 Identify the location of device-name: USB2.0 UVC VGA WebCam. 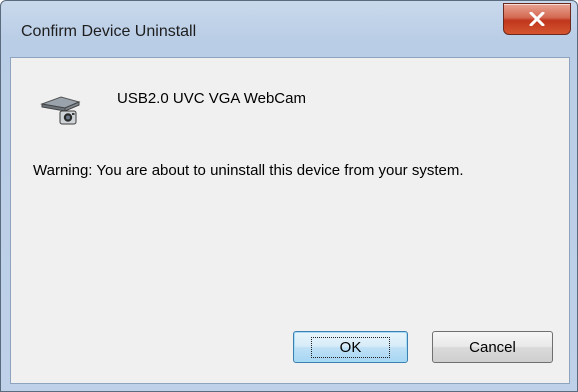
(211, 98).